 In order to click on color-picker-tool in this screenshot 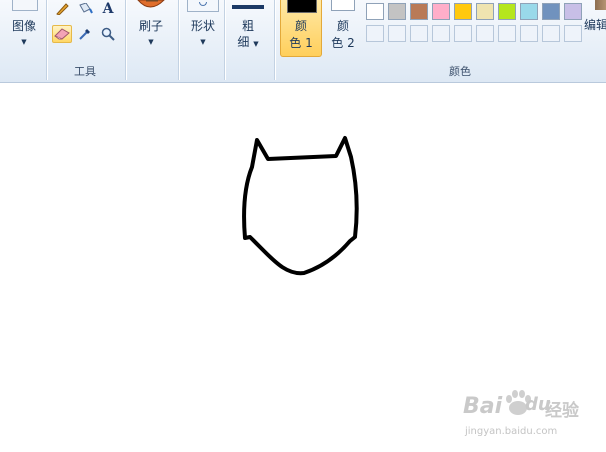, I will do `click(85, 34)`.